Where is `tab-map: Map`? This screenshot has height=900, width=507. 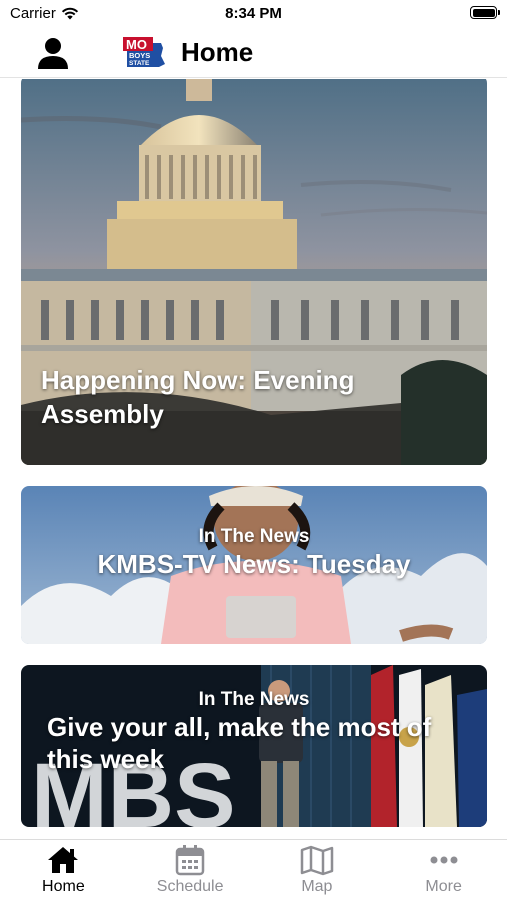 tab-map: Map is located at coordinates (317, 870).